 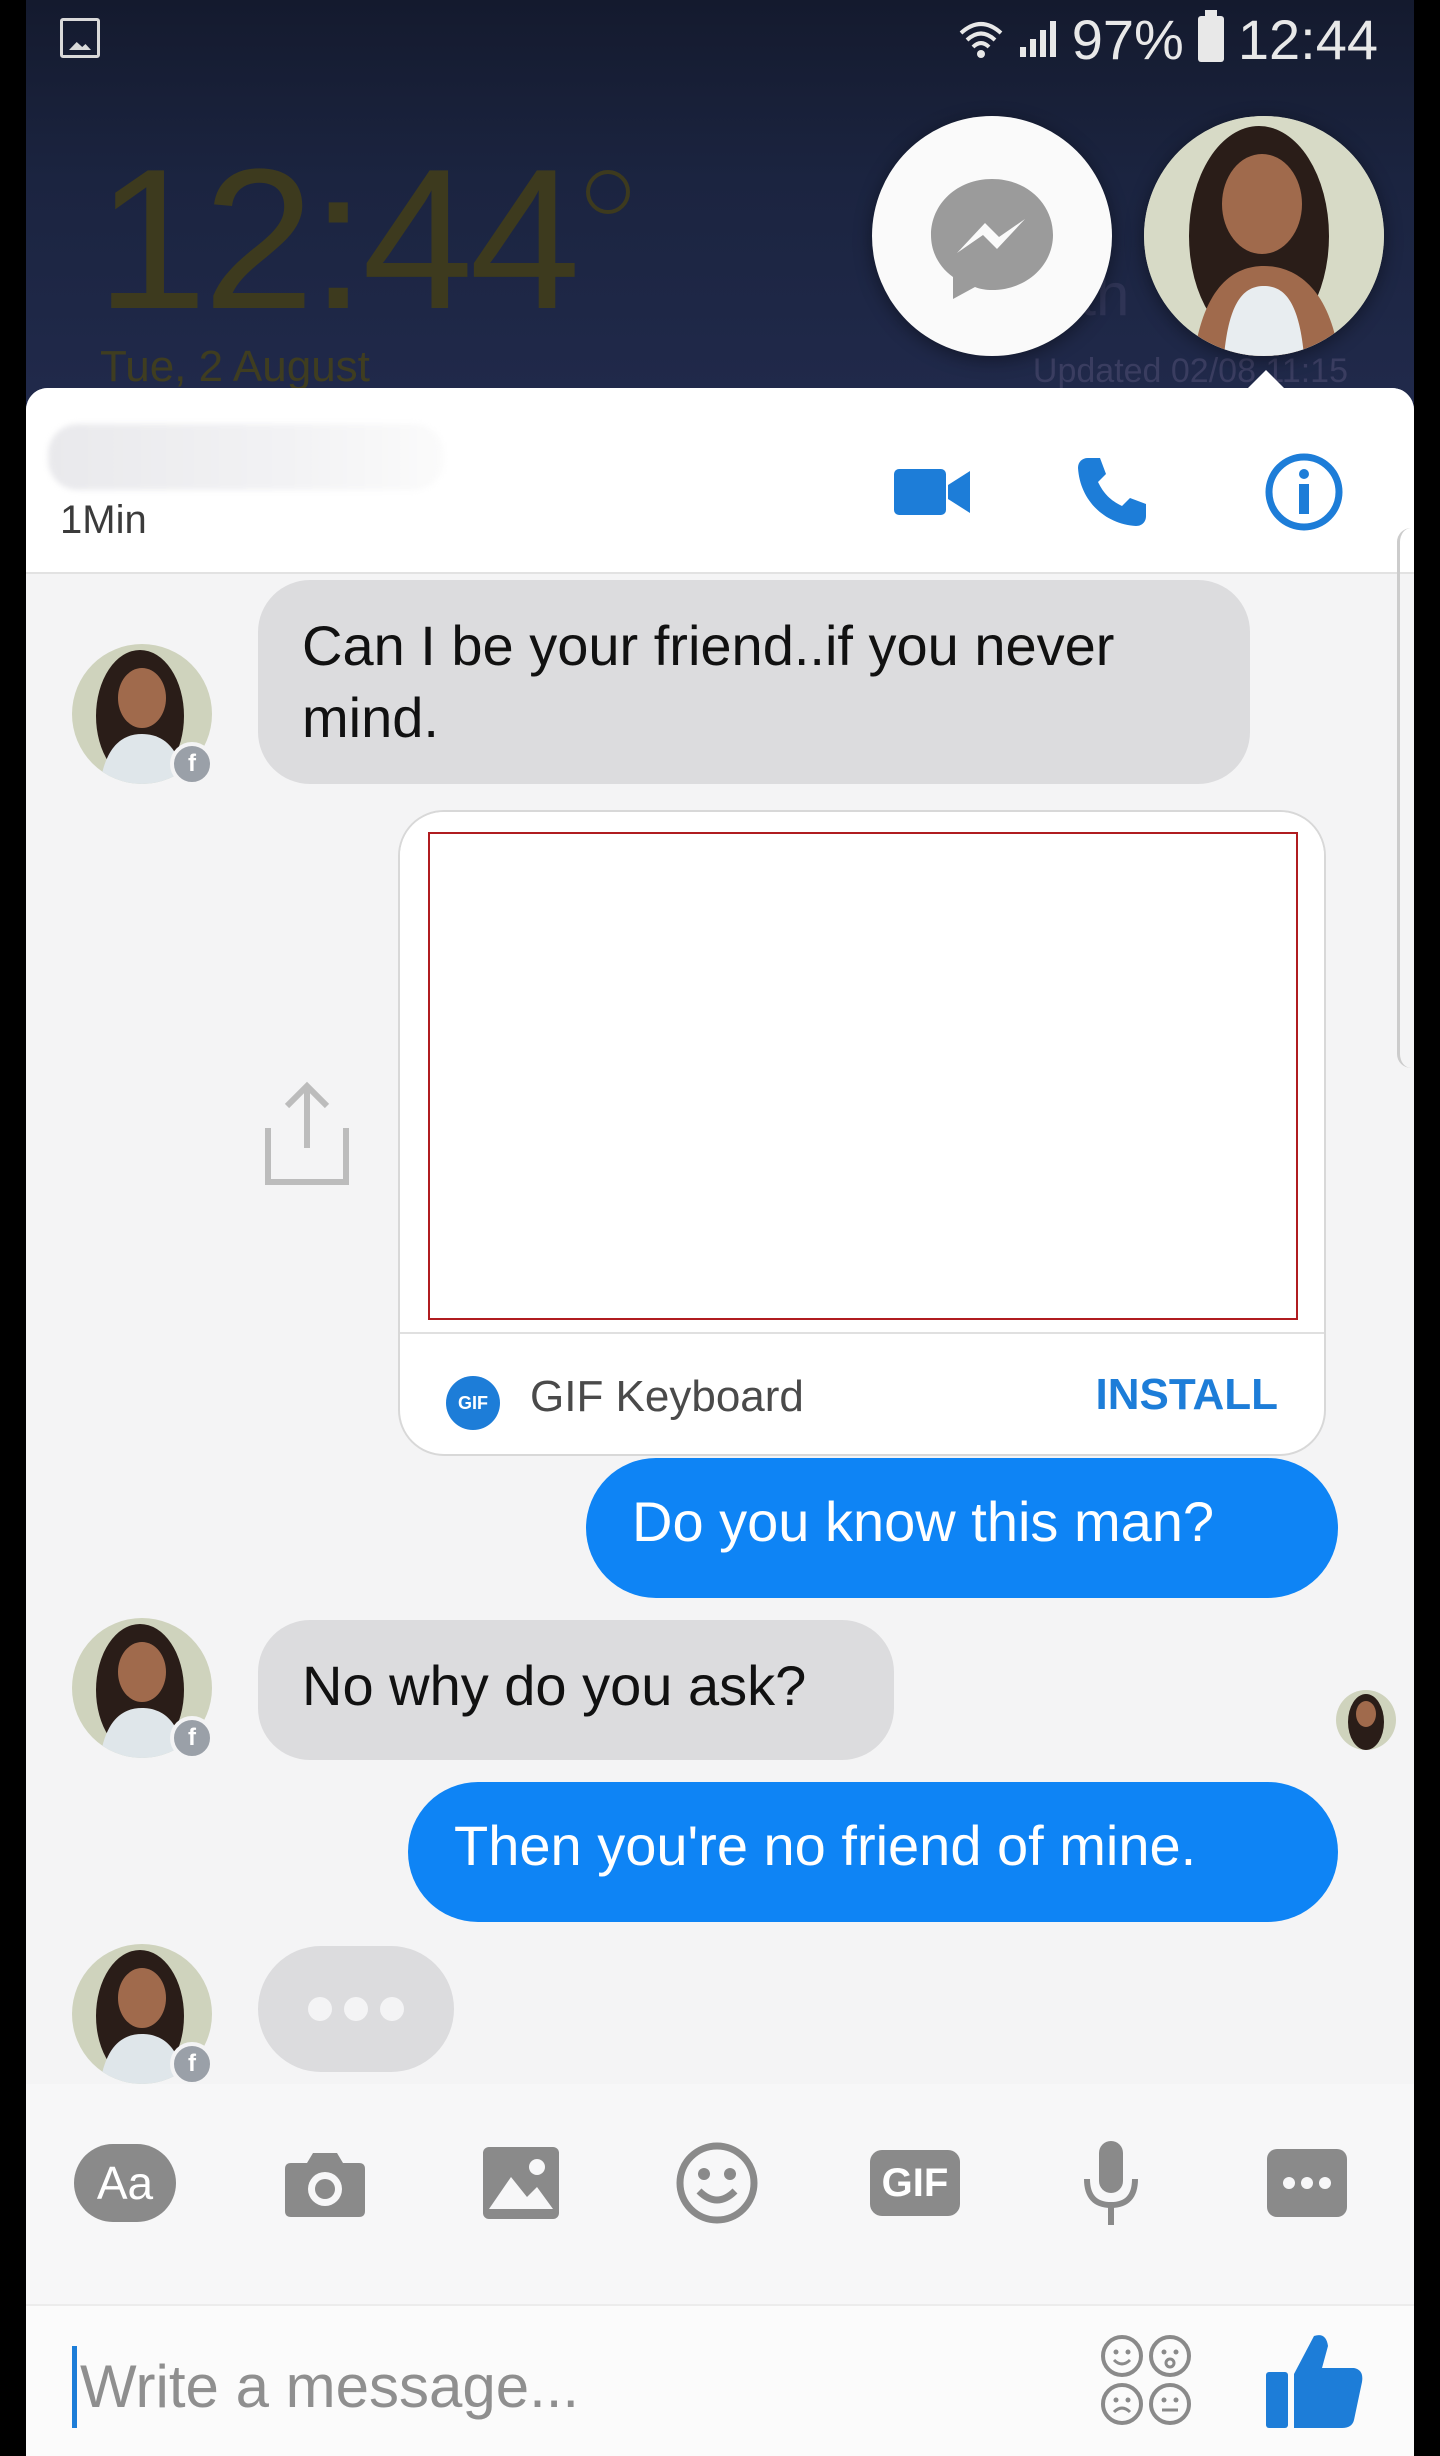 I want to click on scroll-indicator, so click(x=1405, y=798).